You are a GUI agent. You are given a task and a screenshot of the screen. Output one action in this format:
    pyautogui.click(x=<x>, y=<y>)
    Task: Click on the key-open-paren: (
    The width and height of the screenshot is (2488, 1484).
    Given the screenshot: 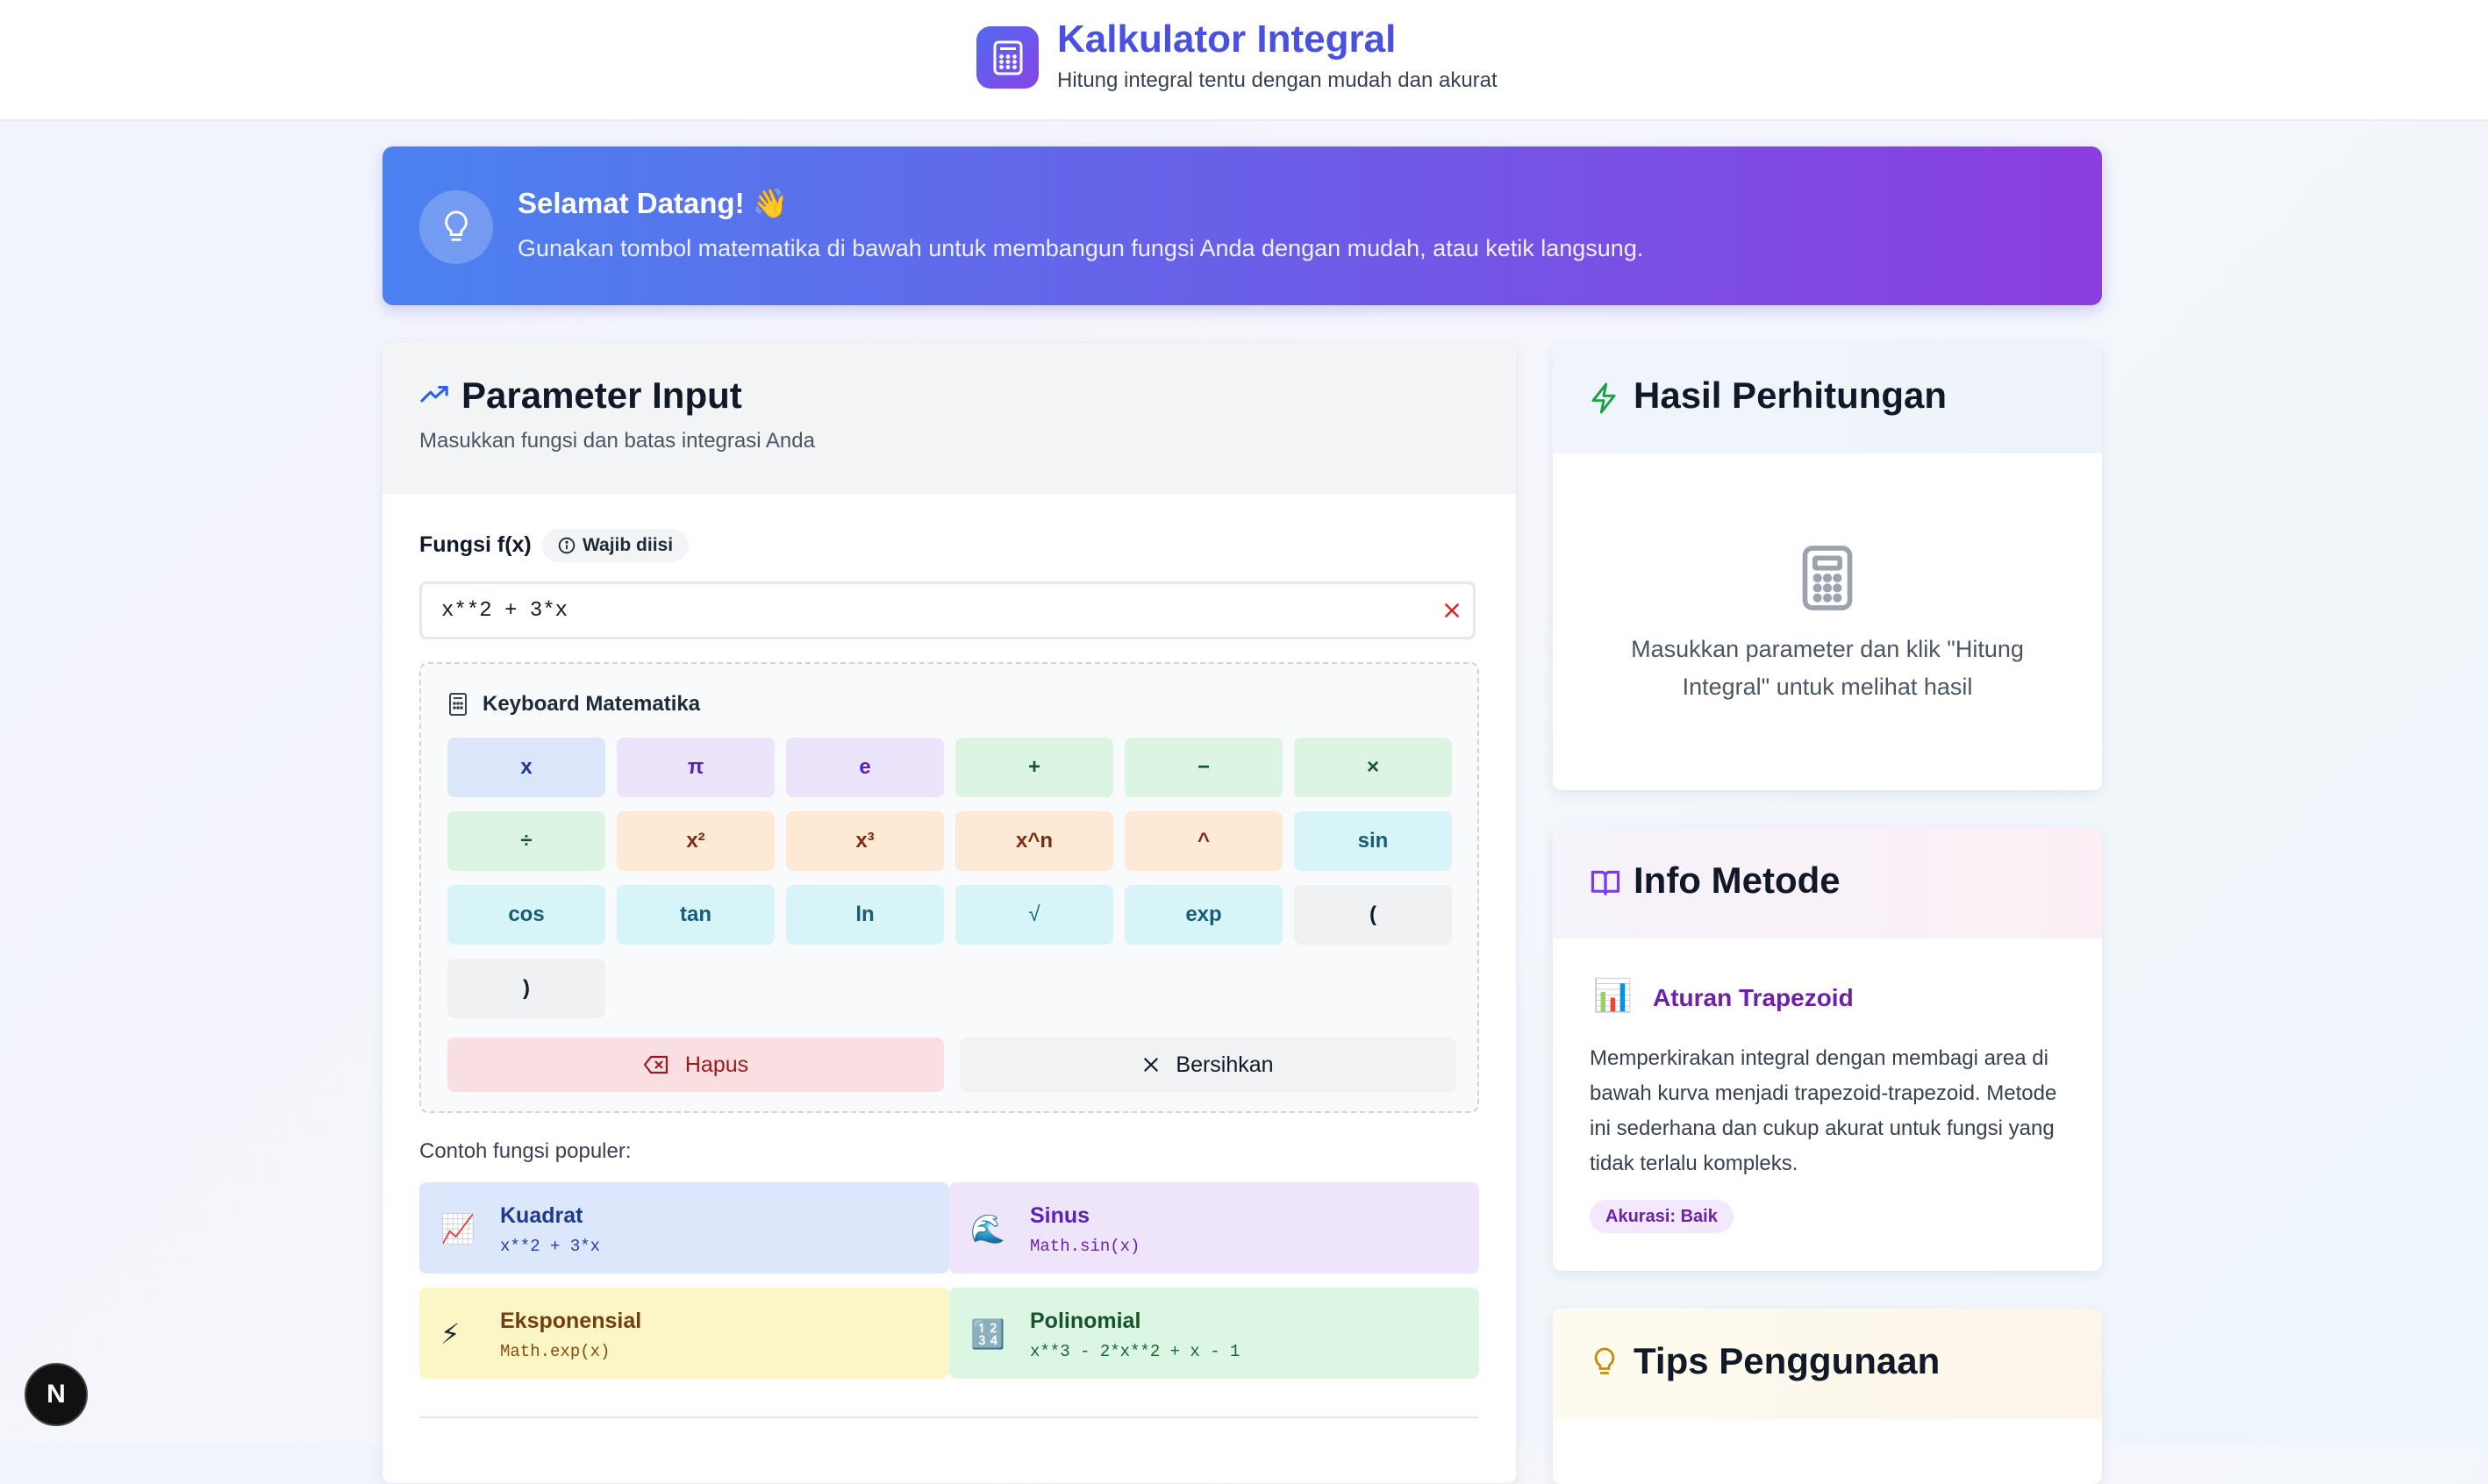 What is the action you would take?
    pyautogui.click(x=1373, y=915)
    